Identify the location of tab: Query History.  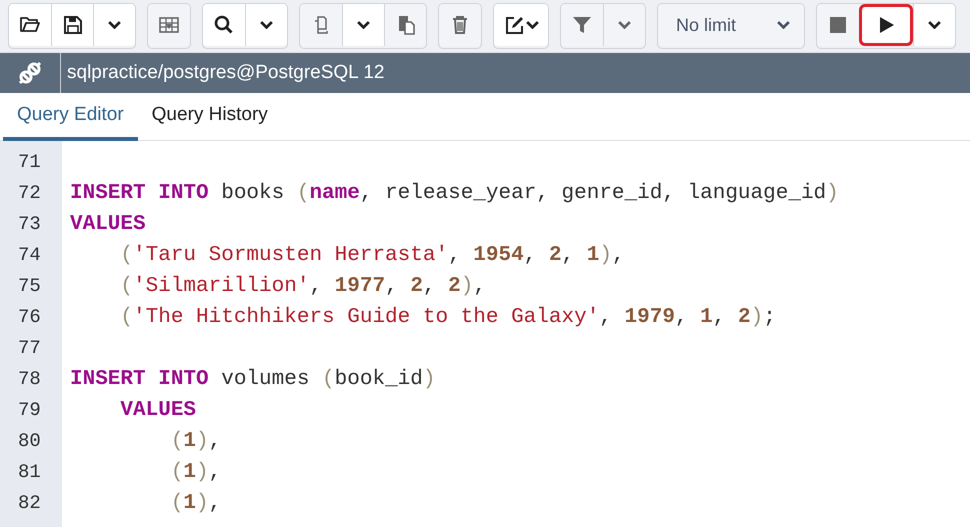
(210, 117).